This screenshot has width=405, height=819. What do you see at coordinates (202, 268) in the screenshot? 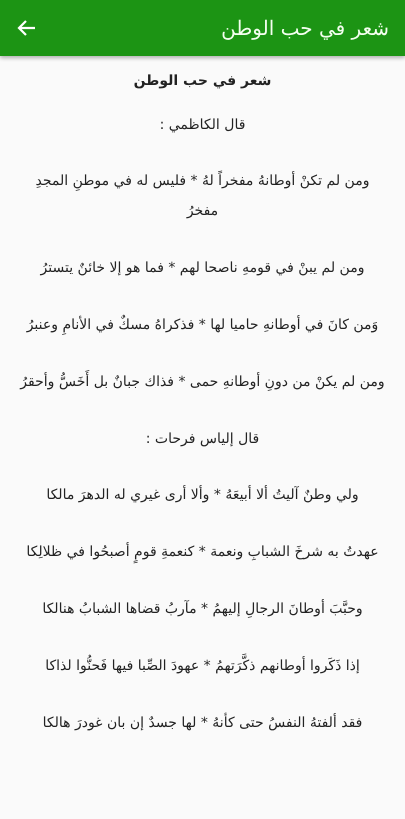
I see `verse-line: ومن لم يبنْ في قومهِ ناصحا لهم * فما هو إلا خائنٌ يتسترُ` at bounding box center [202, 268].